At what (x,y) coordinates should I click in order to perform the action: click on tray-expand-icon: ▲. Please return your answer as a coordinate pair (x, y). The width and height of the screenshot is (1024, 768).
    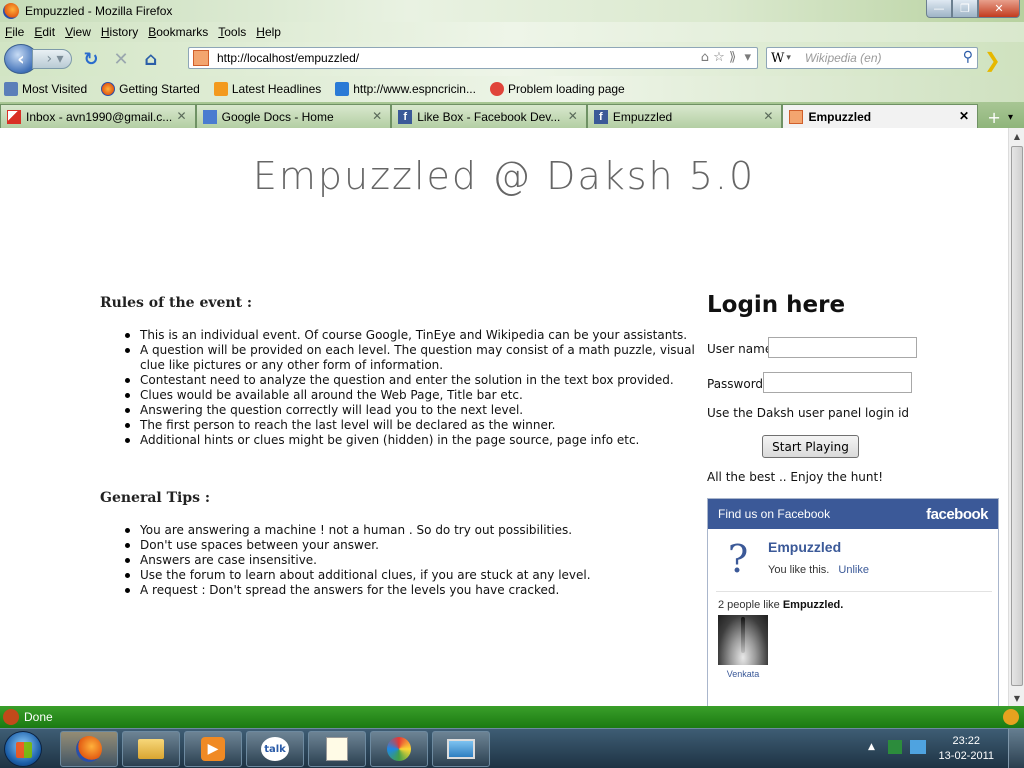
    Looking at the image, I should click on (871, 747).